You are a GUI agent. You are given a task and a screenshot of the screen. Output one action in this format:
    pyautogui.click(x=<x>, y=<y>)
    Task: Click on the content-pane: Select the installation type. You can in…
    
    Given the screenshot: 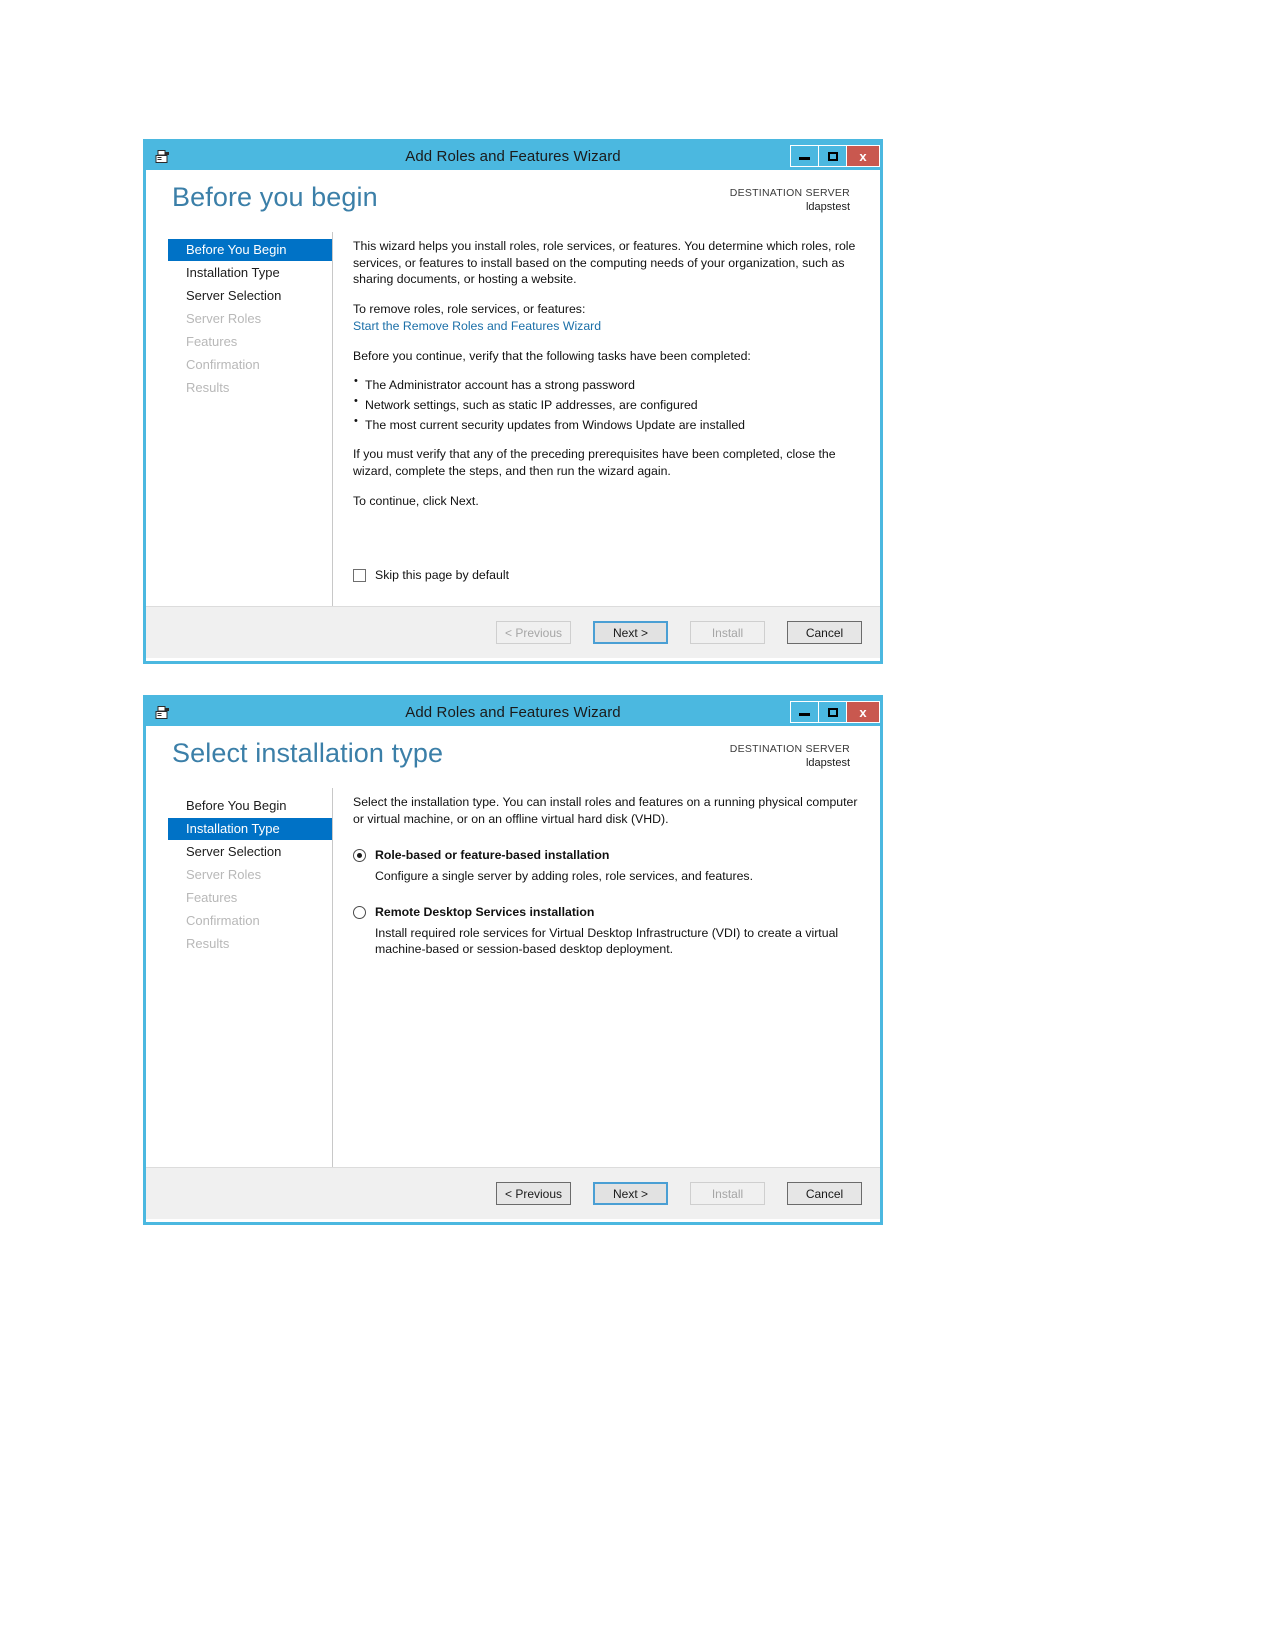 What is the action you would take?
    pyautogui.click(x=606, y=977)
    